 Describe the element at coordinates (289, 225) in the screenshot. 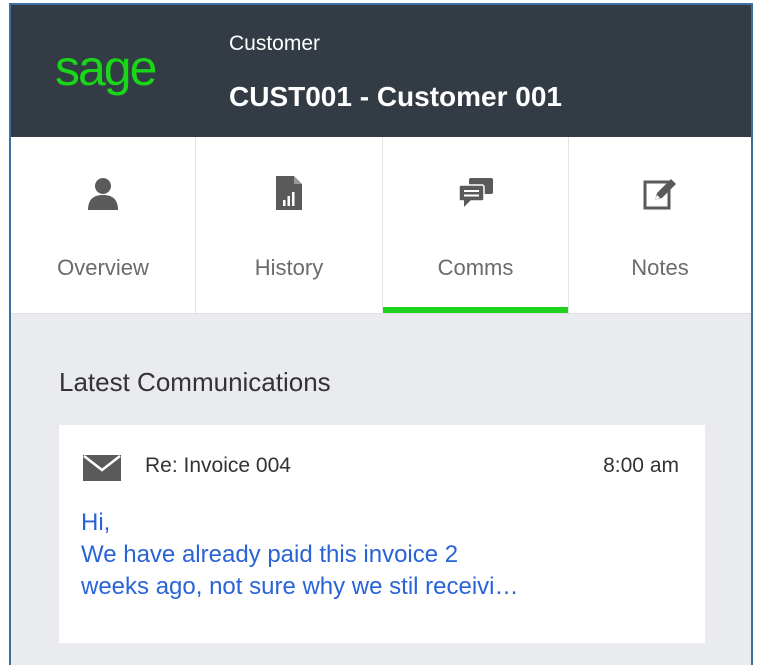

I see `tab-history: History` at that location.